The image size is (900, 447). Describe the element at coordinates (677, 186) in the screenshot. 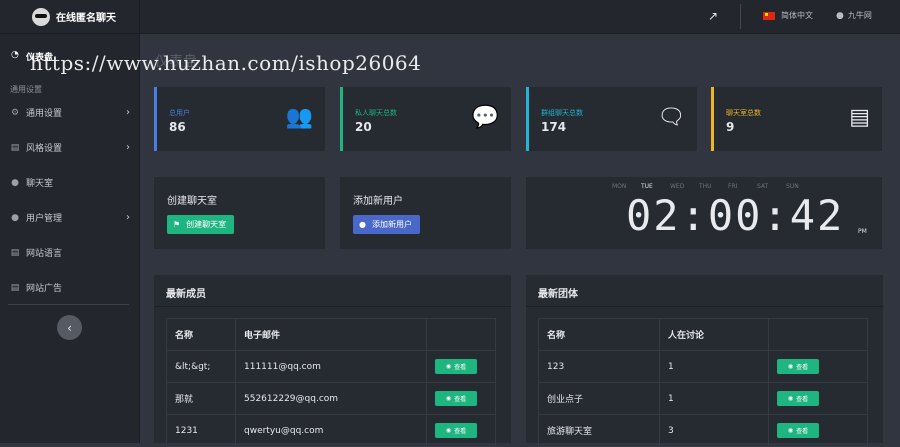

I see `weekday: WED` at that location.